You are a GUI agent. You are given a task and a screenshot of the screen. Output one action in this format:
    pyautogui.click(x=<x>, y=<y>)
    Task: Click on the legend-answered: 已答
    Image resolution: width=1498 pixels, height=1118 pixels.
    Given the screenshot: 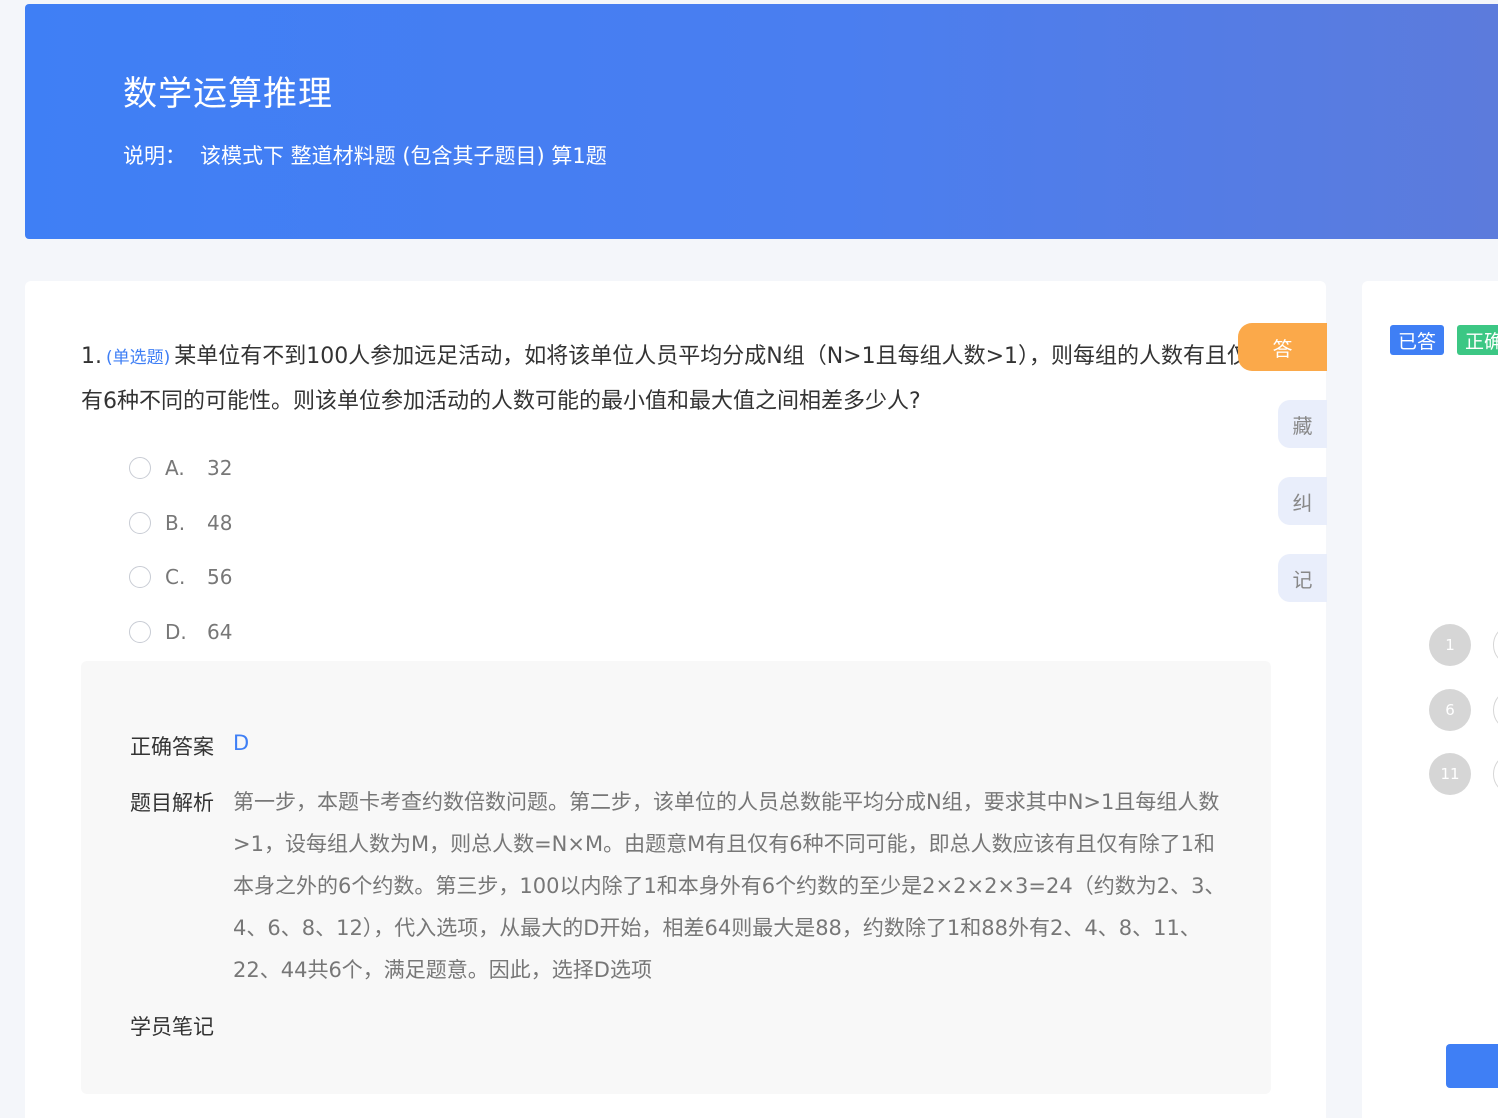 What is the action you would take?
    pyautogui.click(x=1417, y=340)
    